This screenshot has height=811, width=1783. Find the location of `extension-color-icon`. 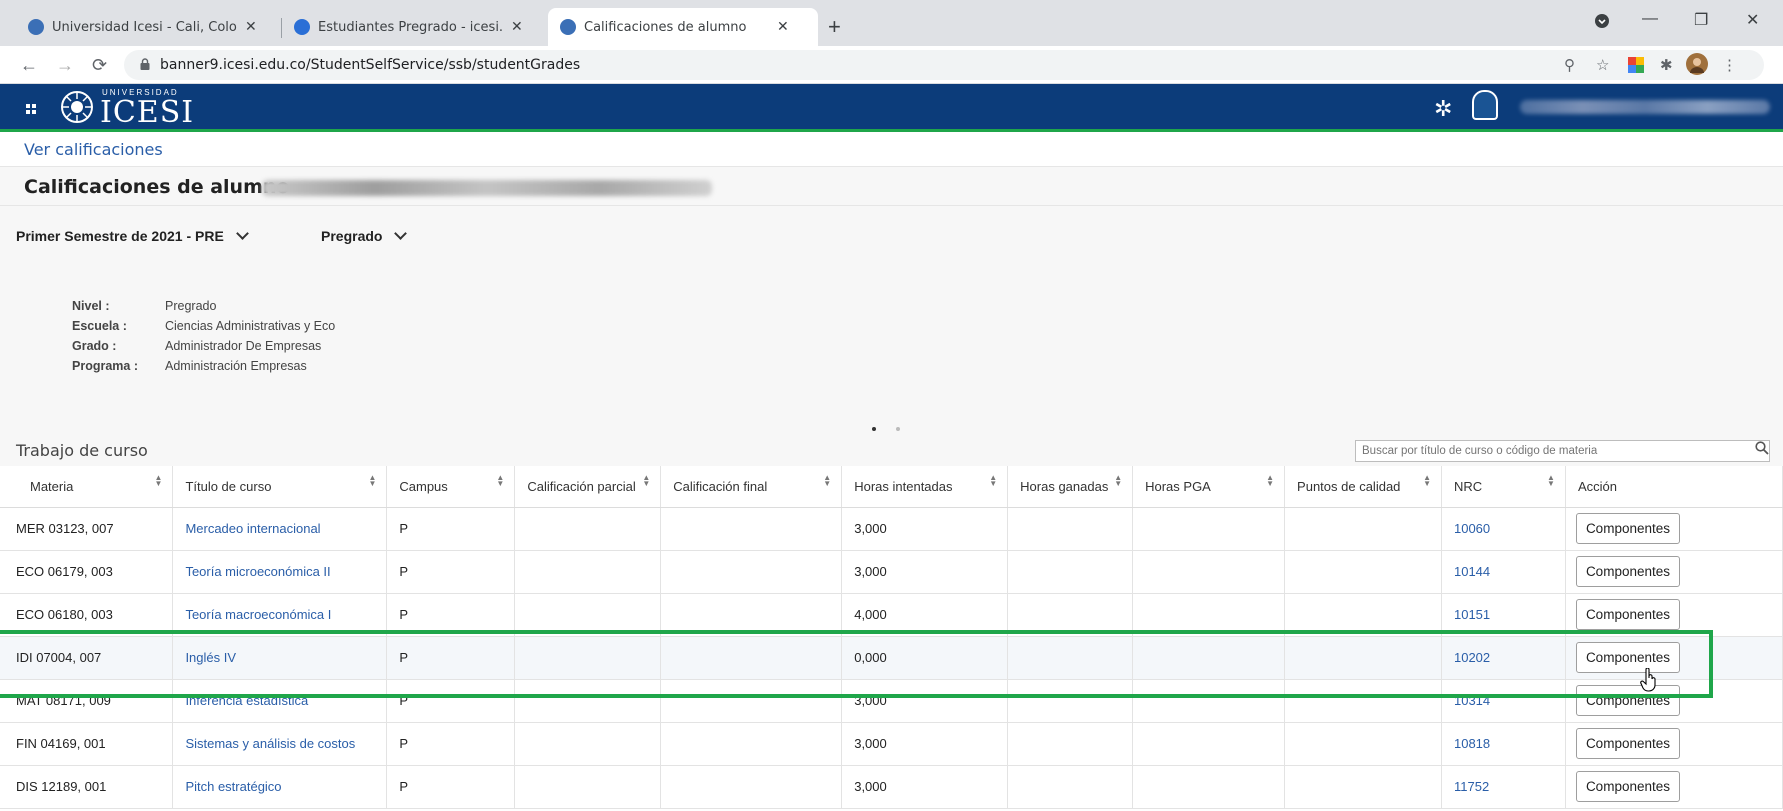

extension-color-icon is located at coordinates (1636, 67).